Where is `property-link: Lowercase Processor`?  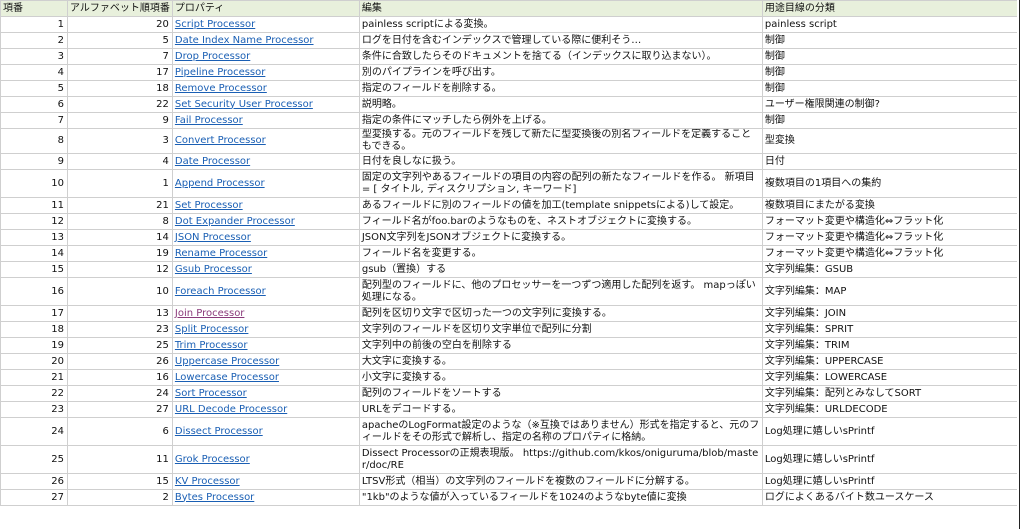 property-link: Lowercase Processor is located at coordinates (265, 377).